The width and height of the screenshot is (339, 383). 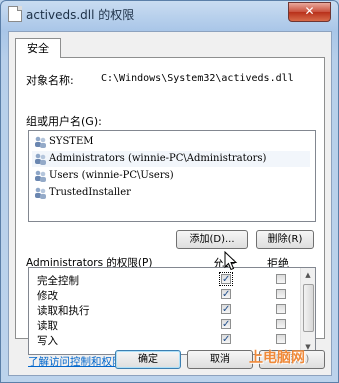 What do you see at coordinates (38, 48) in the screenshot?
I see `tab-security: 安全` at bounding box center [38, 48].